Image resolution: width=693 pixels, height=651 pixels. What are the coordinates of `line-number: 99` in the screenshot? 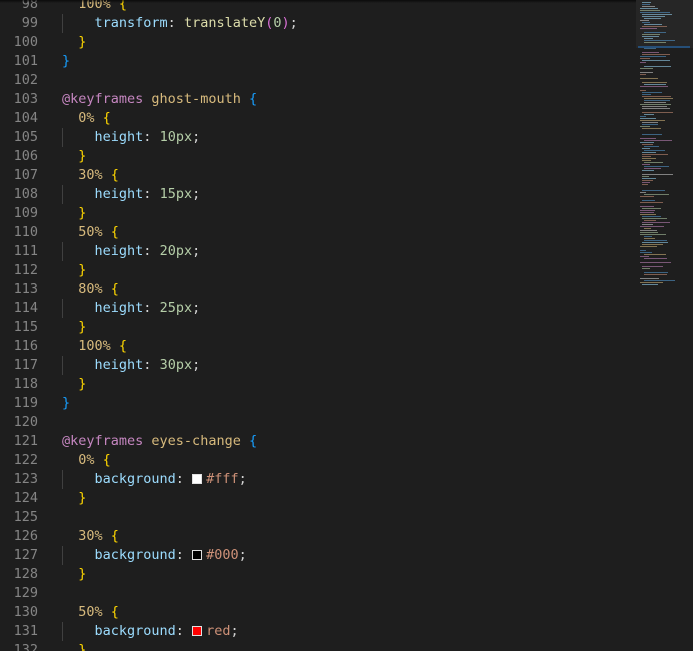 It's located at (29, 23).